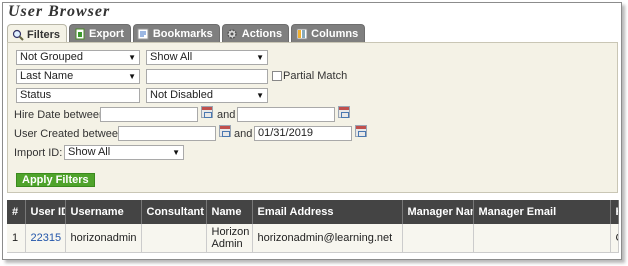 The height and width of the screenshot is (266, 628). What do you see at coordinates (232, 34) in the screenshot?
I see `gear-icon` at bounding box center [232, 34].